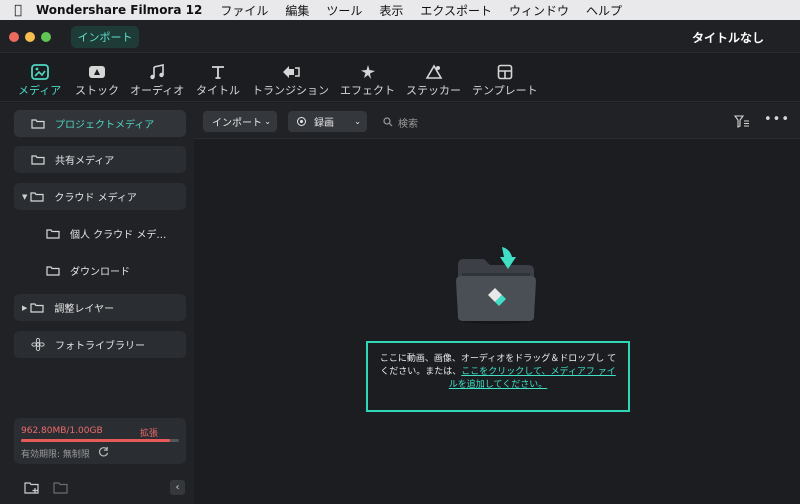 This screenshot has width=800, height=504. I want to click on sidebar-item-label: 共有メディア, so click(85, 161).